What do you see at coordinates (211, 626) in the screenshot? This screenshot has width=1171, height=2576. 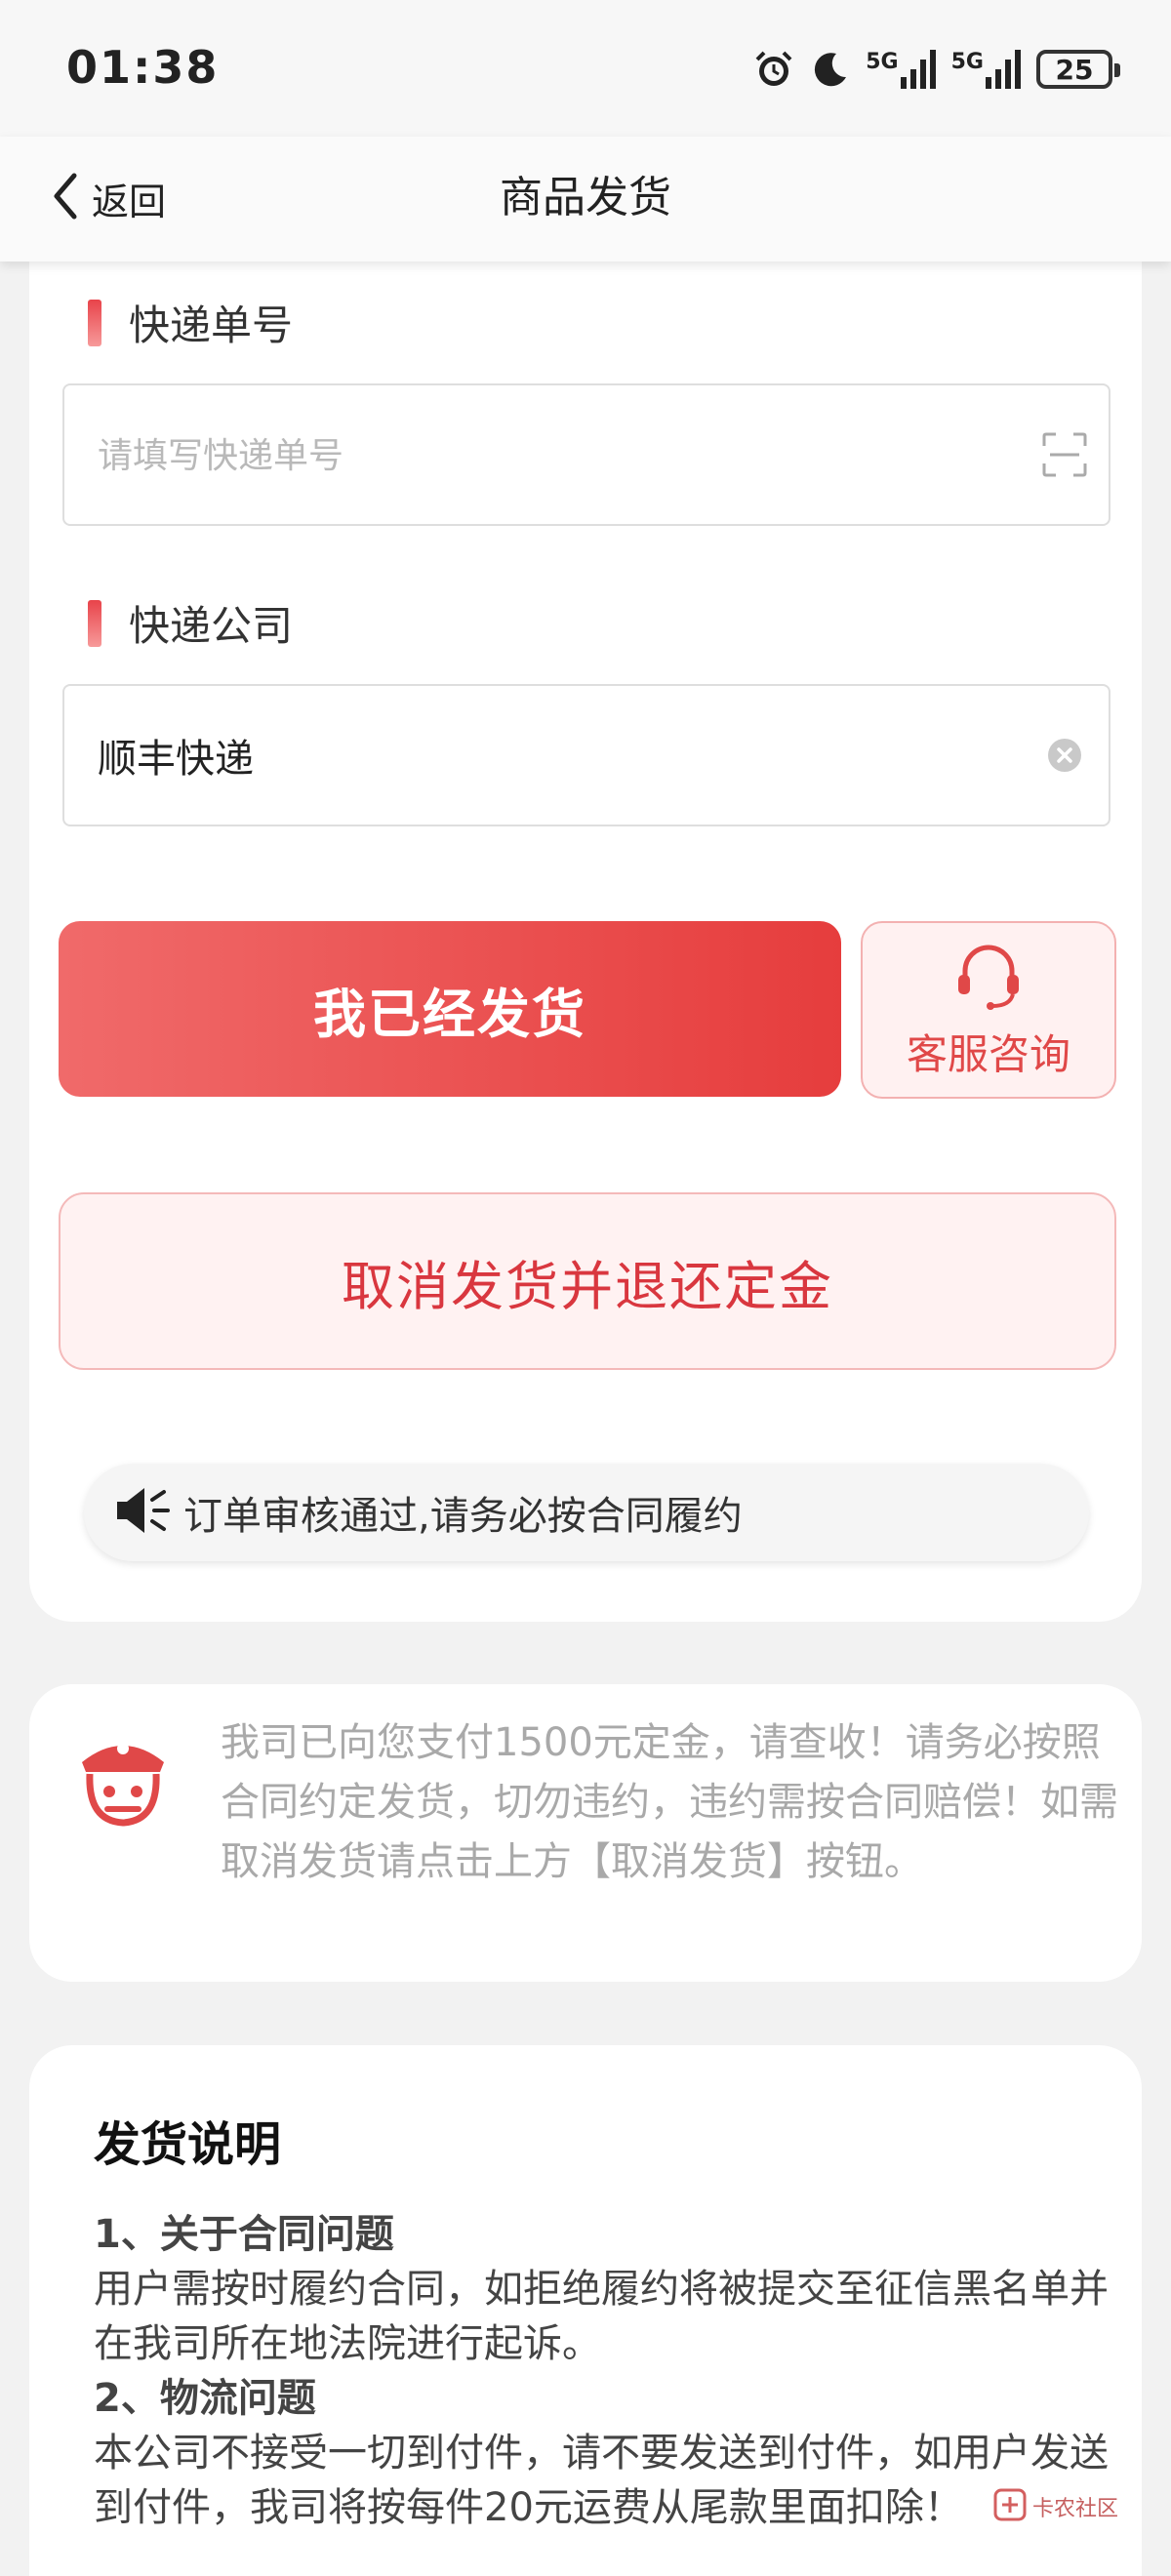 I see `courier-label-text: 快递公司` at bounding box center [211, 626].